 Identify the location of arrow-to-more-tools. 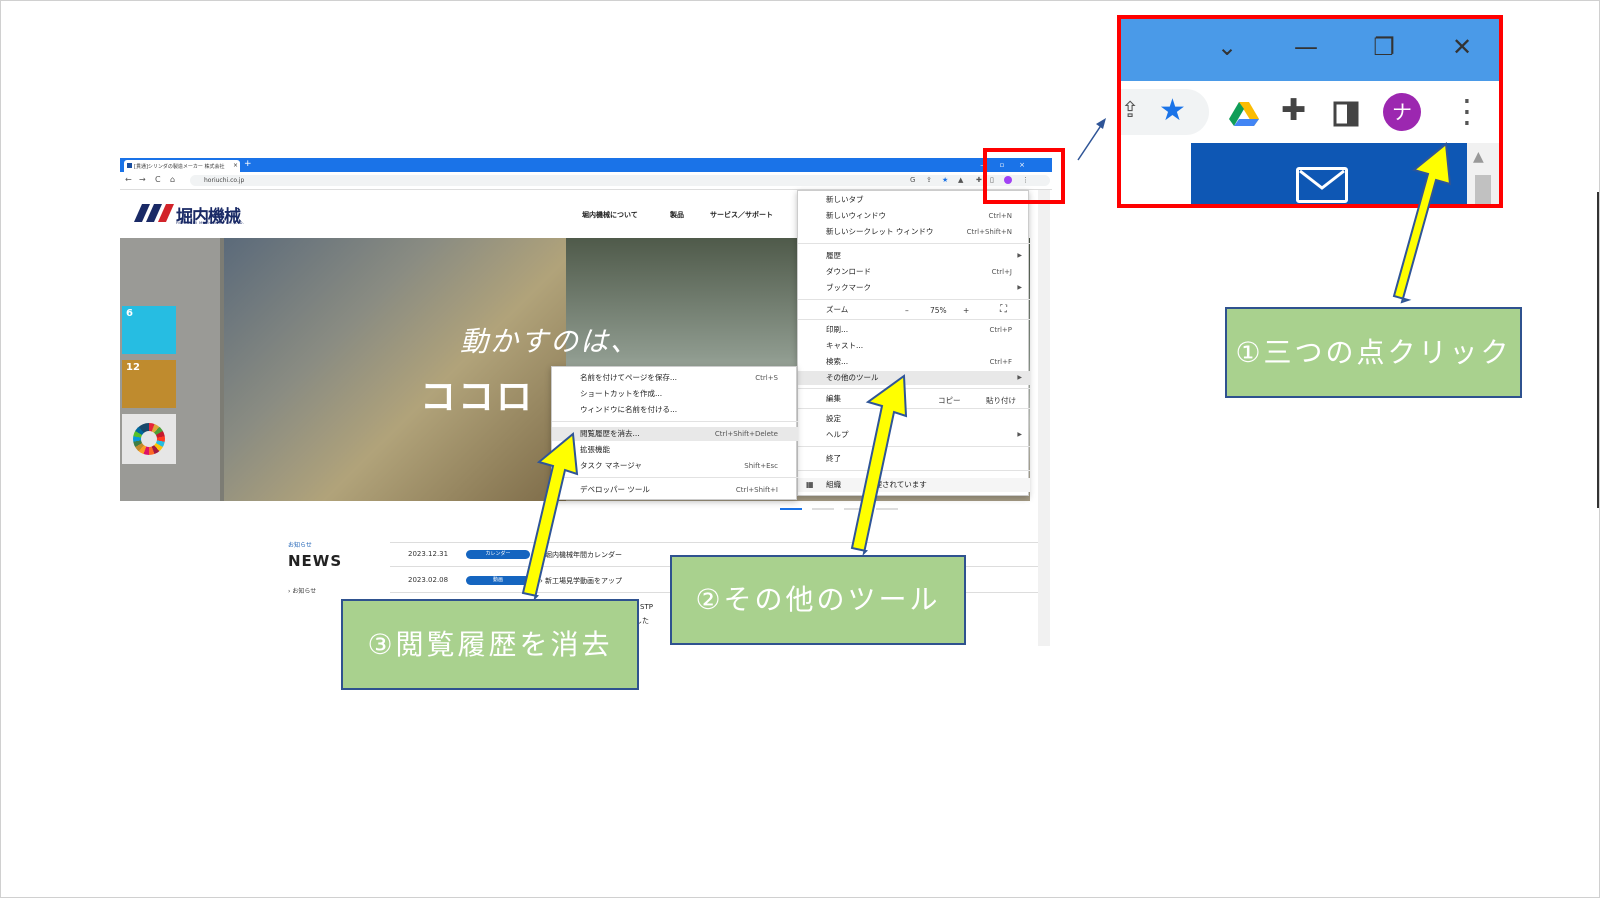
(879, 465).